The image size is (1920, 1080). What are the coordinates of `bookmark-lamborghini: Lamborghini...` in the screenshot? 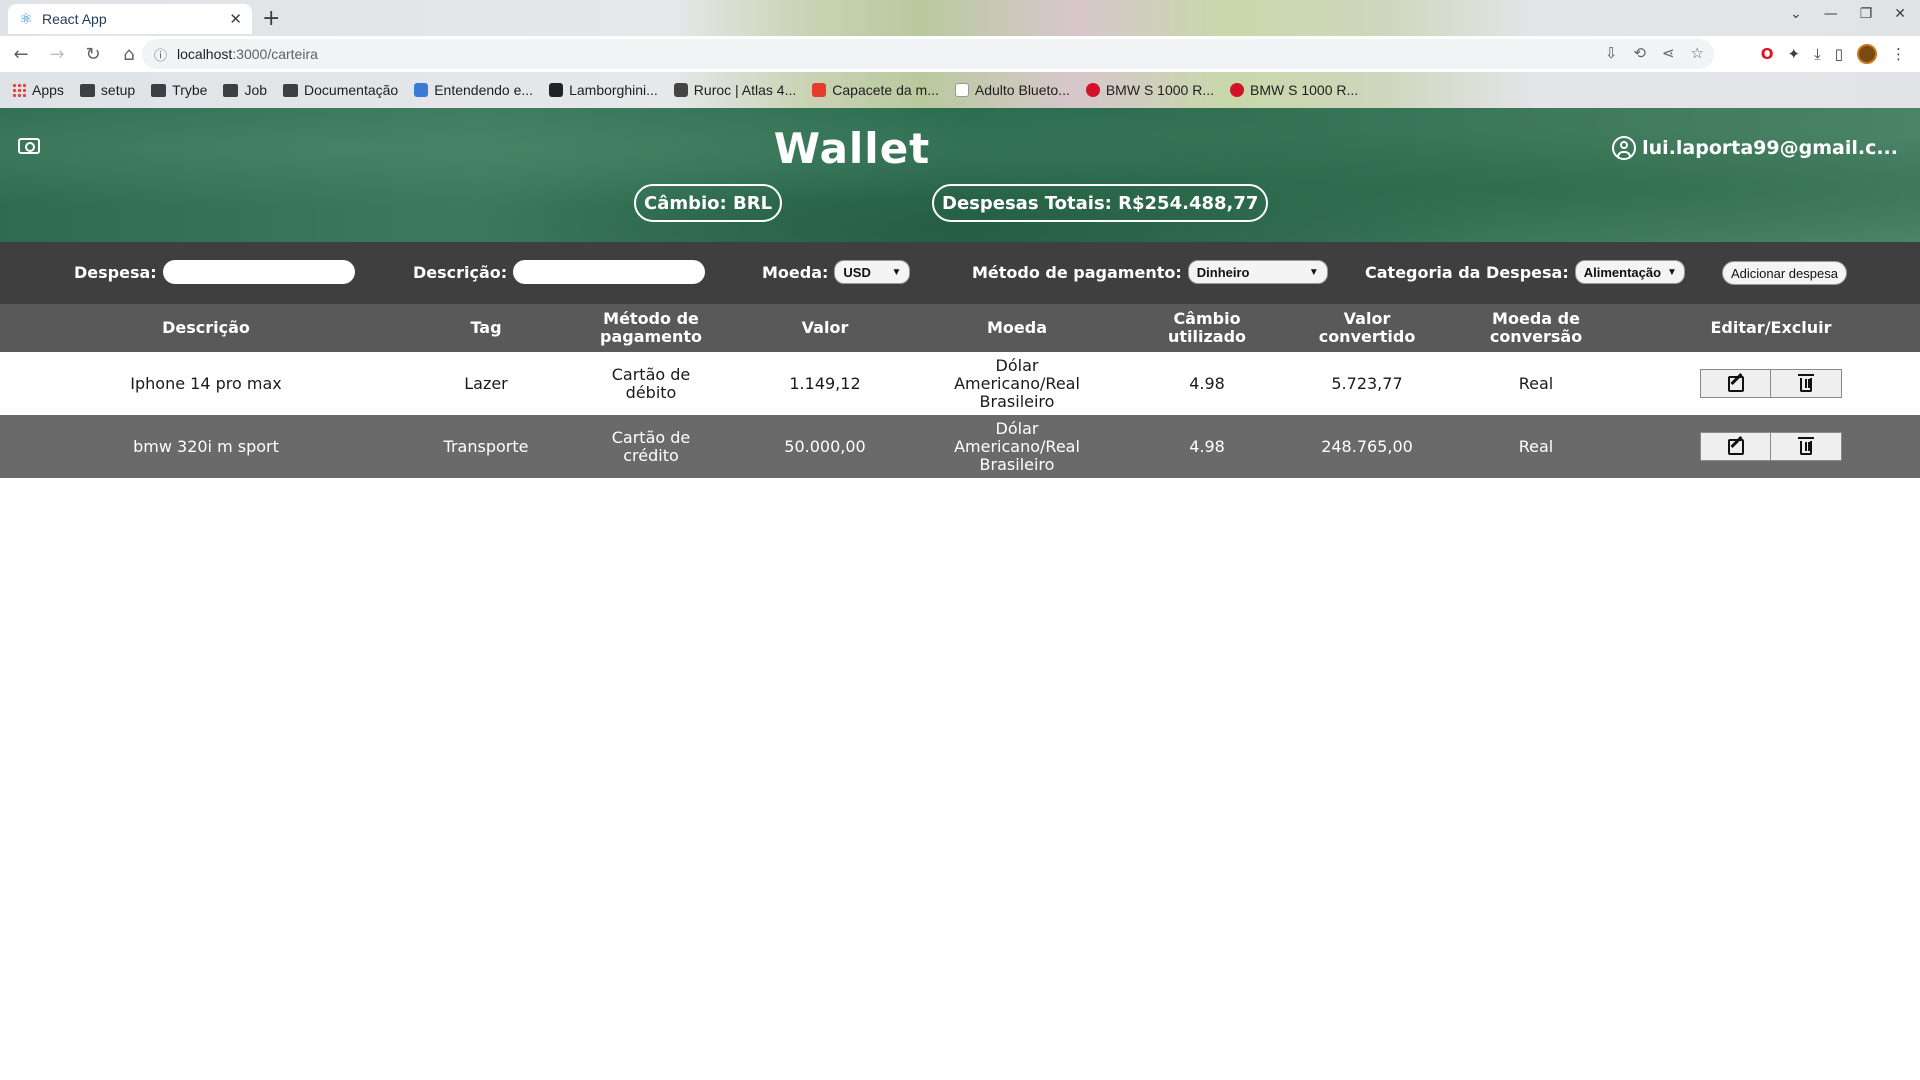 It's located at (603, 90).